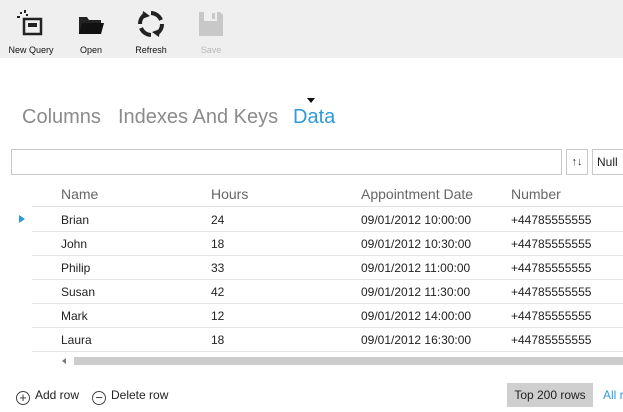 The image size is (623, 412). I want to click on add-row-button: + Add row, so click(47, 396).